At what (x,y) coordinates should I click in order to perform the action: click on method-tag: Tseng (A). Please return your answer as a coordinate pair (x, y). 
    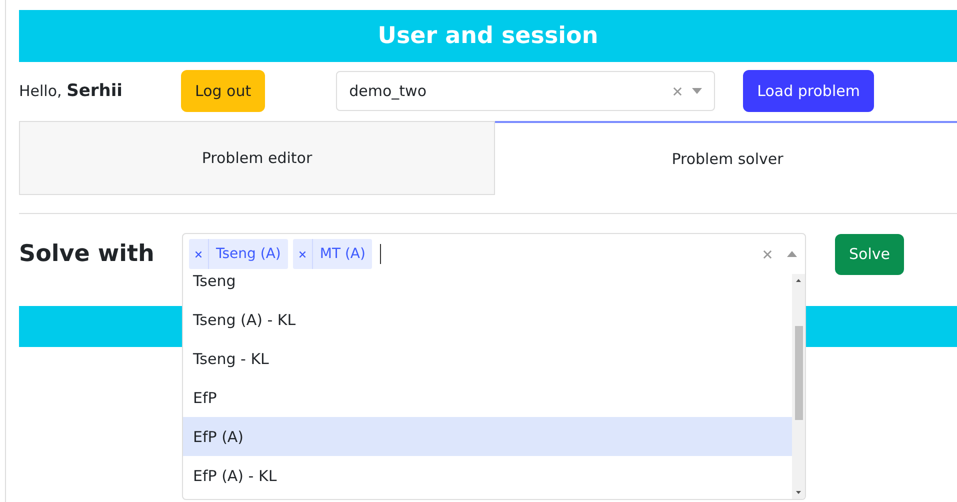
    Looking at the image, I should click on (238, 254).